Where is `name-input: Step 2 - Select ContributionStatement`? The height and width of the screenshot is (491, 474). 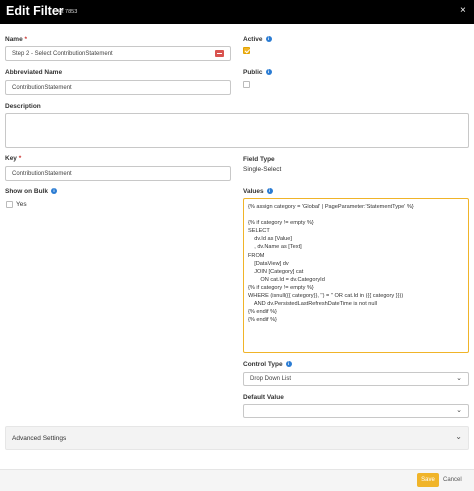 name-input: Step 2 - Select ContributionStatement is located at coordinates (118, 53).